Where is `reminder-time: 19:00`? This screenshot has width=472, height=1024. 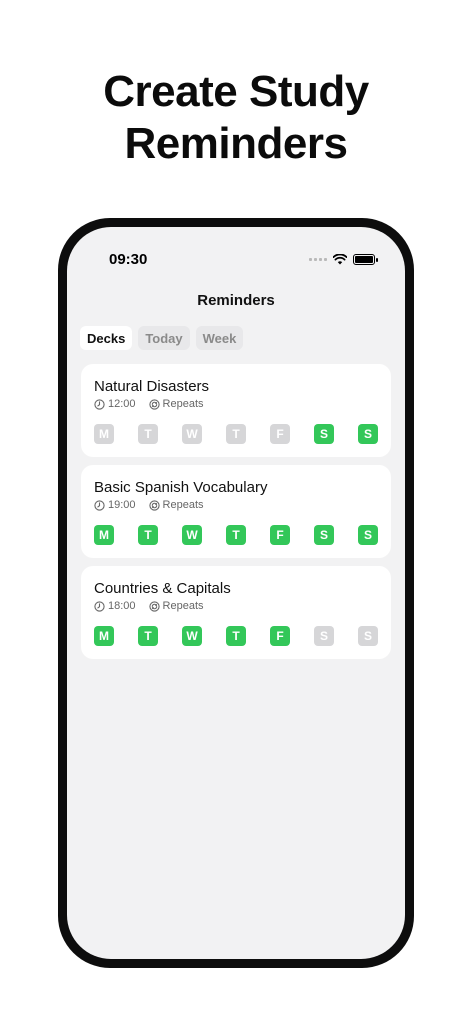 reminder-time: 19:00 is located at coordinates (115, 505).